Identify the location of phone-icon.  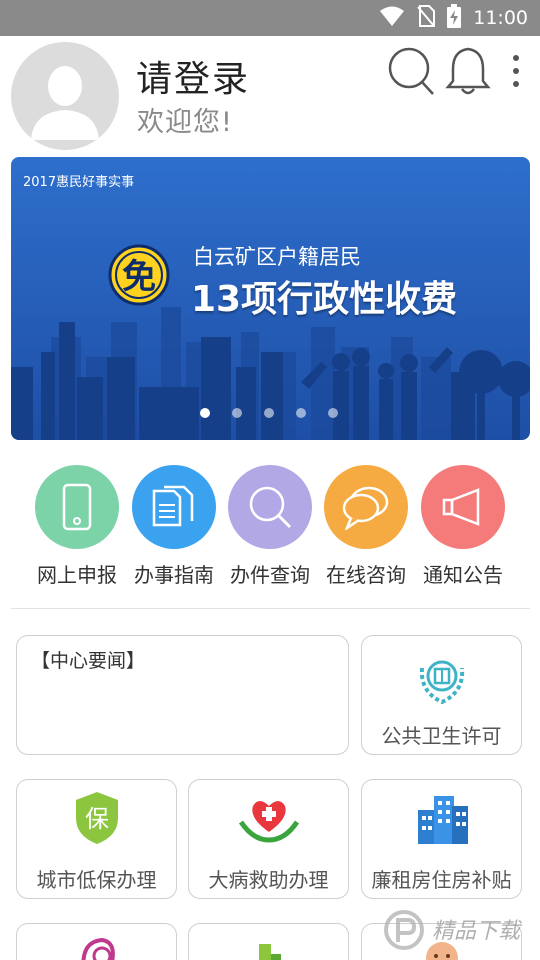
(77, 507).